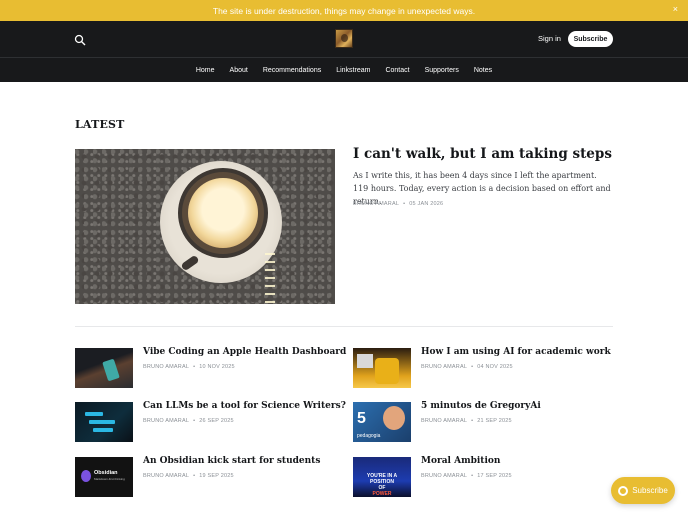 This screenshot has width=688, height=512. I want to click on post-meta: BRUNO AMARAL • 21 SEP 2025, so click(466, 421).